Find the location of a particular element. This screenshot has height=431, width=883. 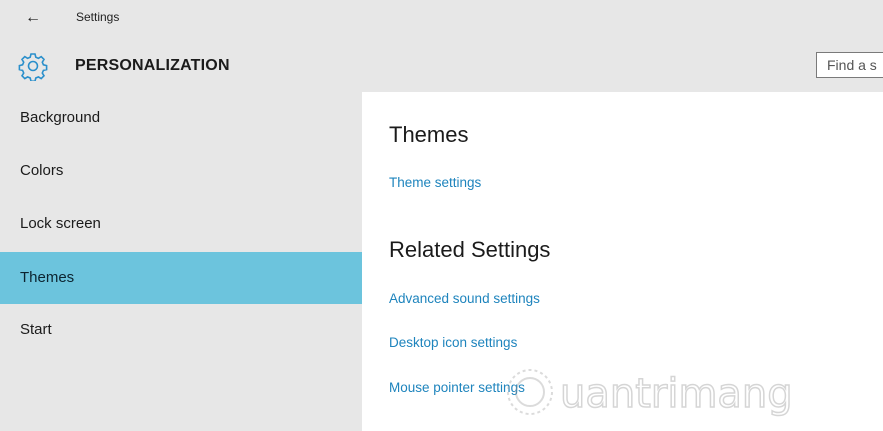

sidebar-item-start: Start is located at coordinates (181, 330).